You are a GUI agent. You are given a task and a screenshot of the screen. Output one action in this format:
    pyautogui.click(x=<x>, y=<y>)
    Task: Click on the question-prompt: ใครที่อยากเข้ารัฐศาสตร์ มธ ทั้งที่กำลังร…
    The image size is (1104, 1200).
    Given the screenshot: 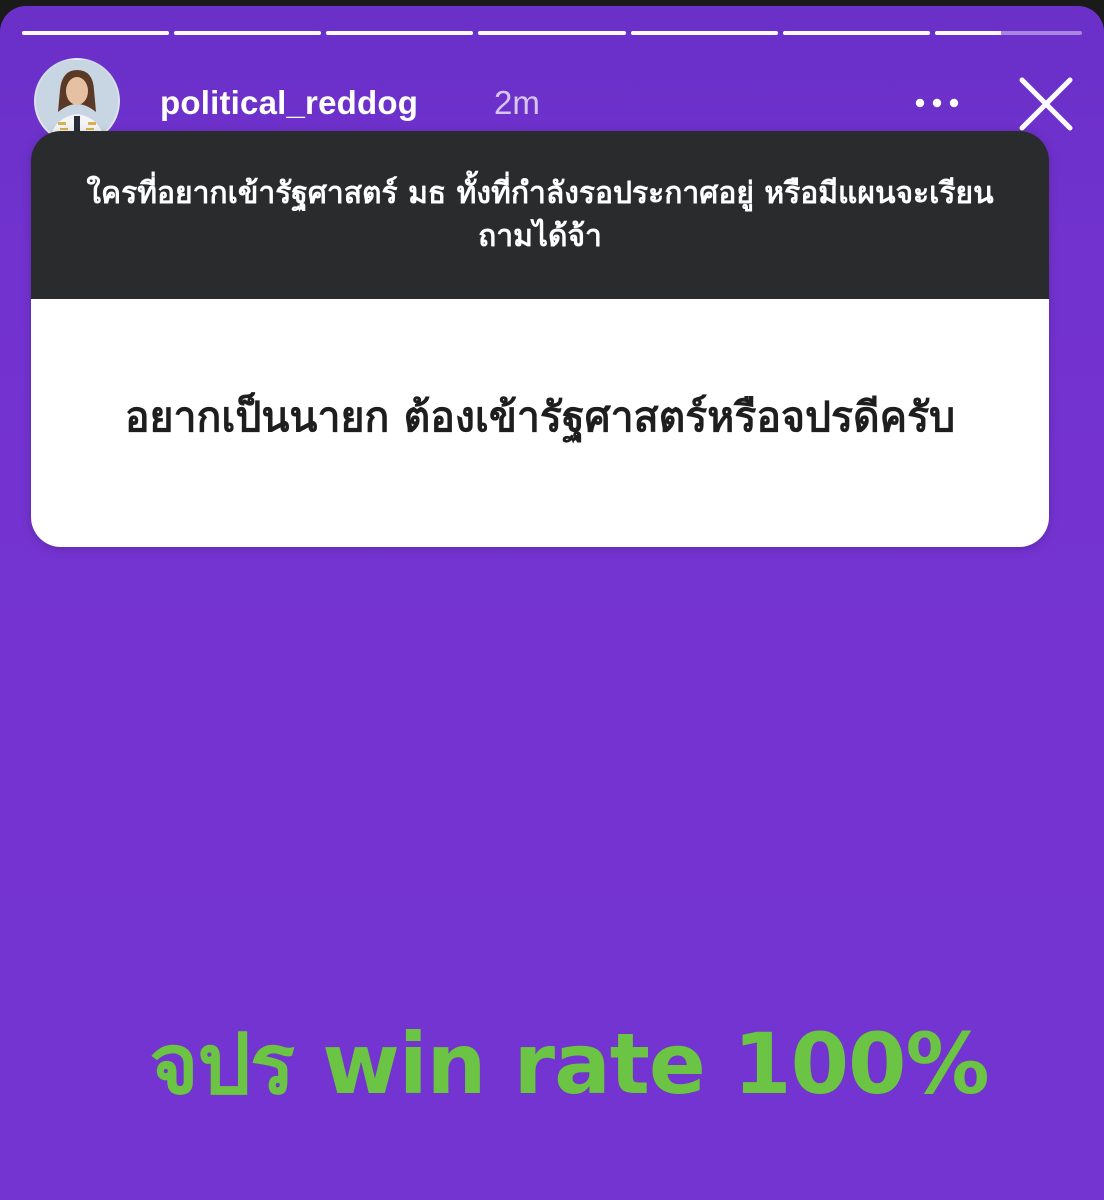 What is the action you would take?
    pyautogui.click(x=540, y=215)
    